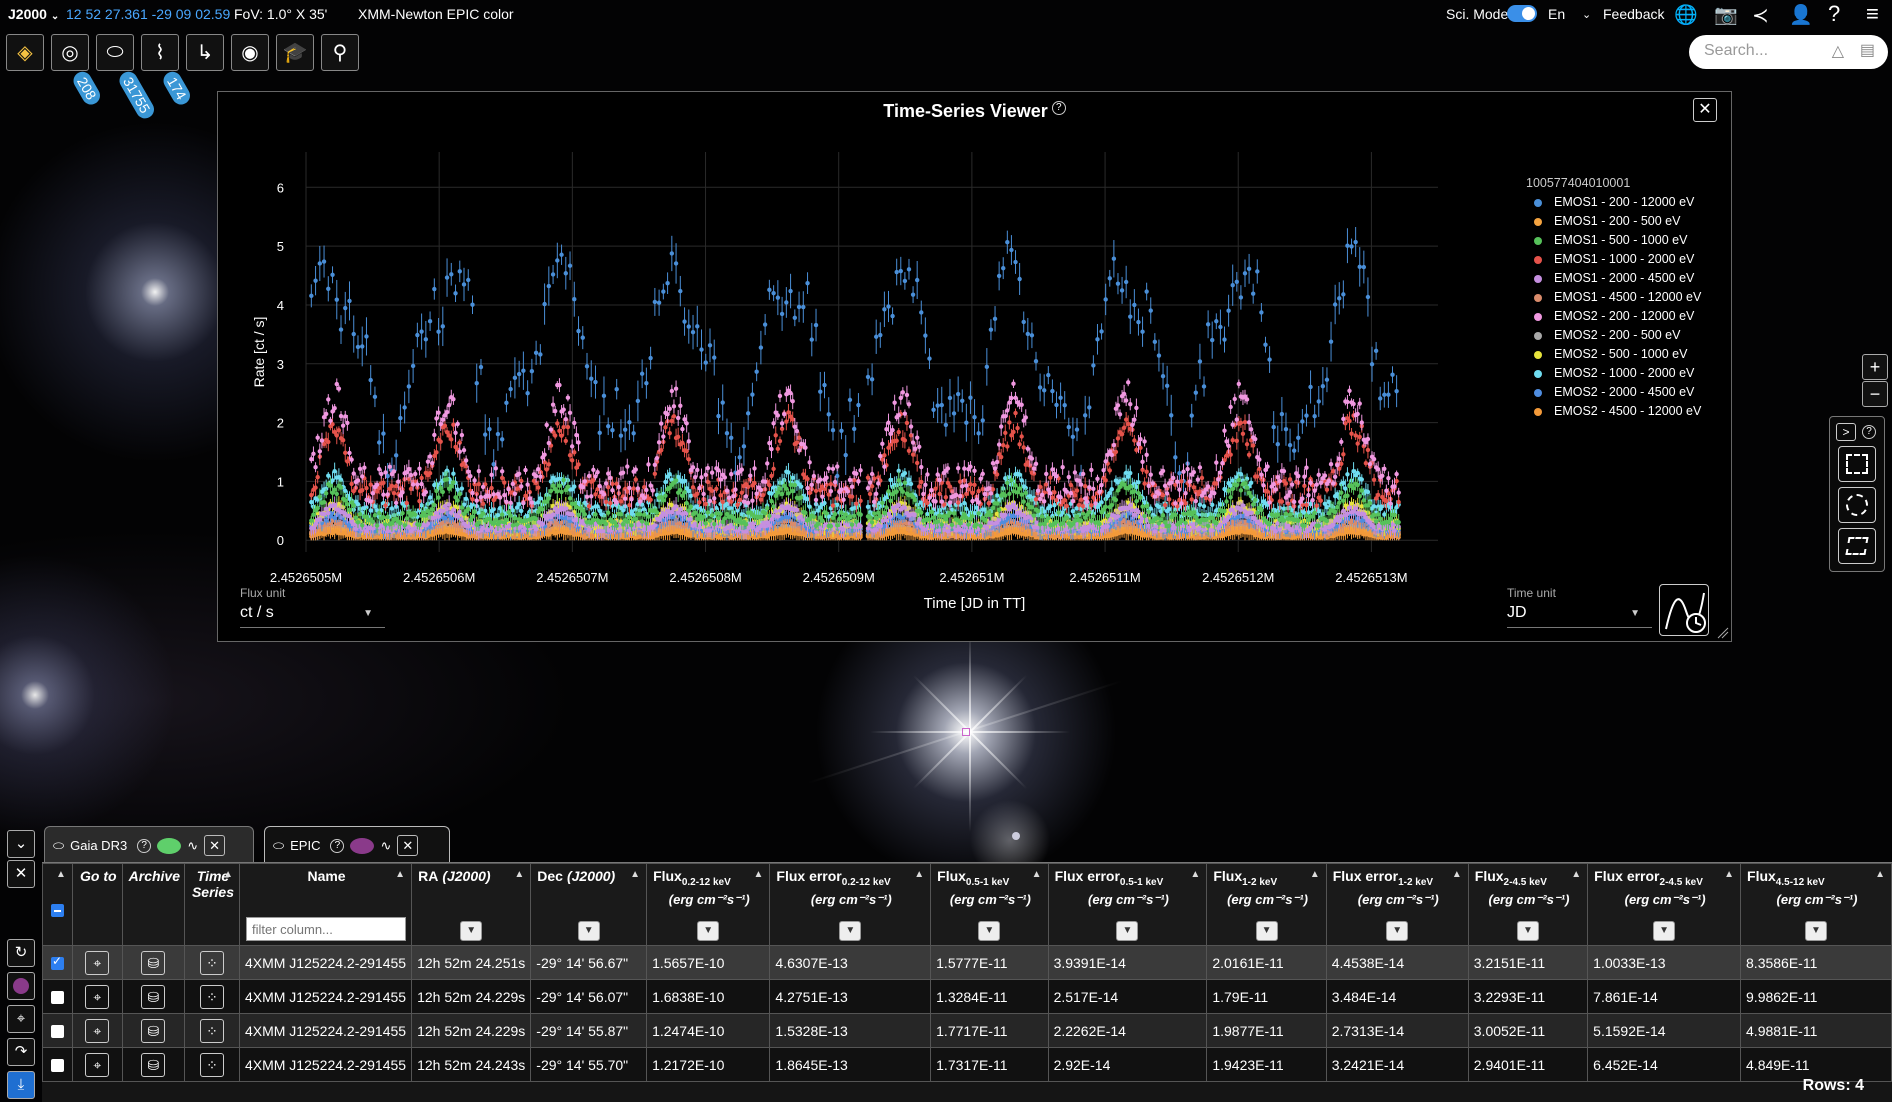 The height and width of the screenshot is (1102, 1892). I want to click on coordinate-frame-select: J2000 ⌄, so click(33, 14).